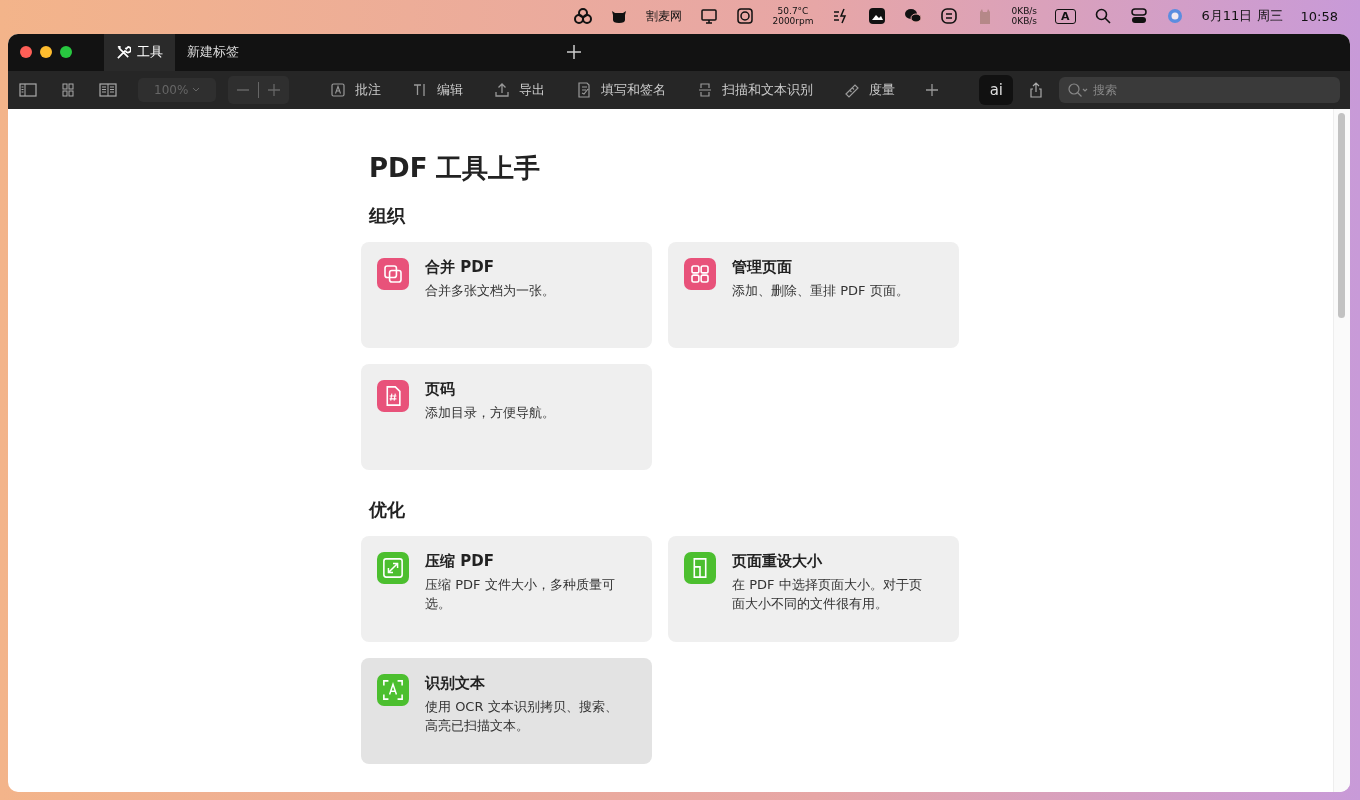 This screenshot has width=1360, height=800. What do you see at coordinates (932, 89) in the screenshot?
I see `add-tool-plus-icon` at bounding box center [932, 89].